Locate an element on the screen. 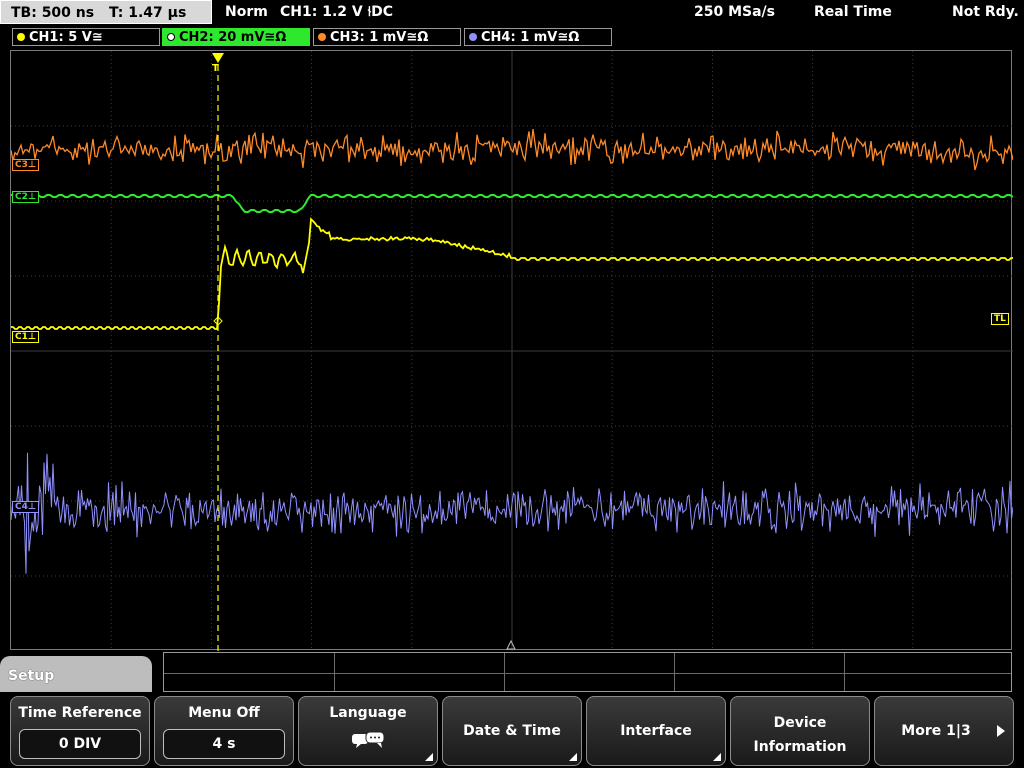 The width and height of the screenshot is (1024, 768). channel-tab-ch3: CH3: 1 mV≅Ω is located at coordinates (387, 37).